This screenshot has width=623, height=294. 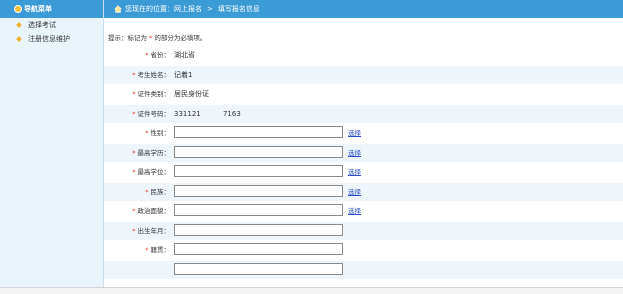 What do you see at coordinates (151, 94) in the screenshot?
I see `field-label: * 证件类别：` at bounding box center [151, 94].